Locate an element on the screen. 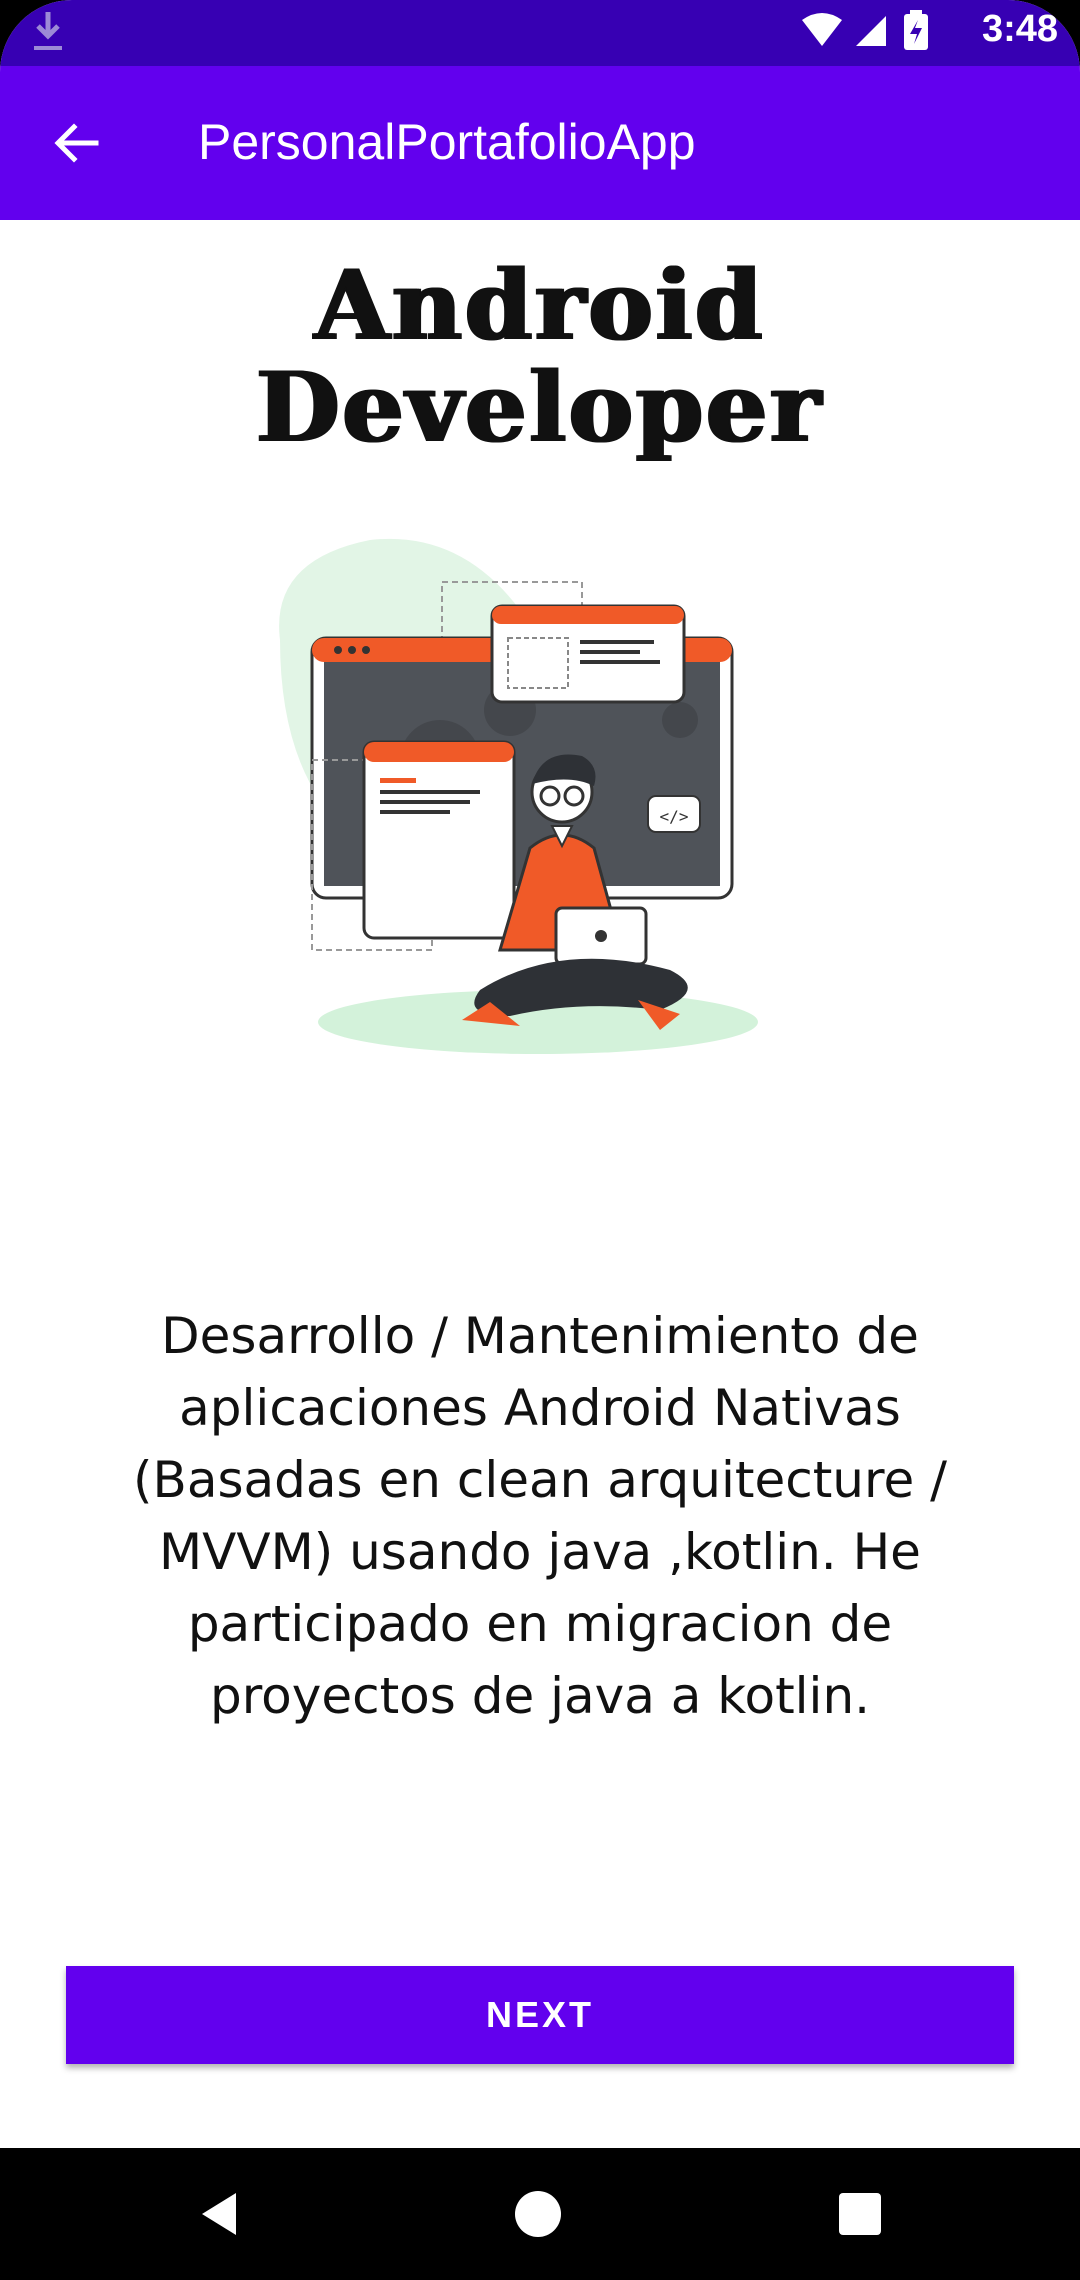 This screenshot has width=1080, height=2280. back-arrow-icon is located at coordinates (76, 143).